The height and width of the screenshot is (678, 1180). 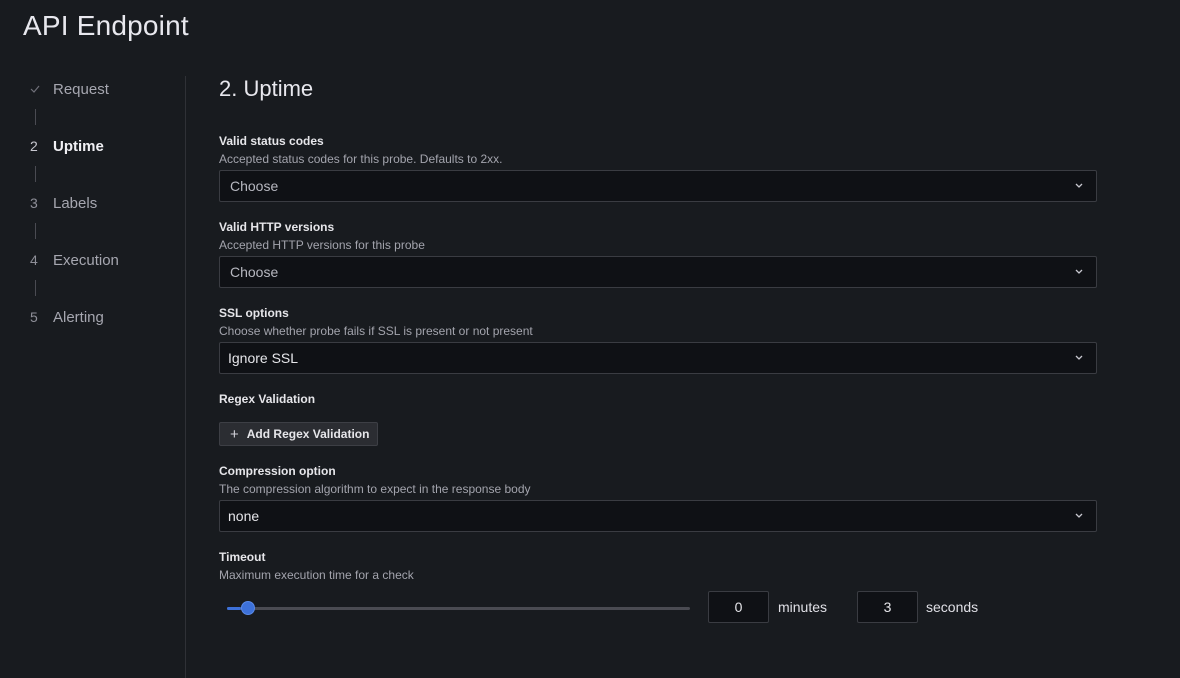 What do you see at coordinates (34, 317) in the screenshot?
I see `step-number: 5` at bounding box center [34, 317].